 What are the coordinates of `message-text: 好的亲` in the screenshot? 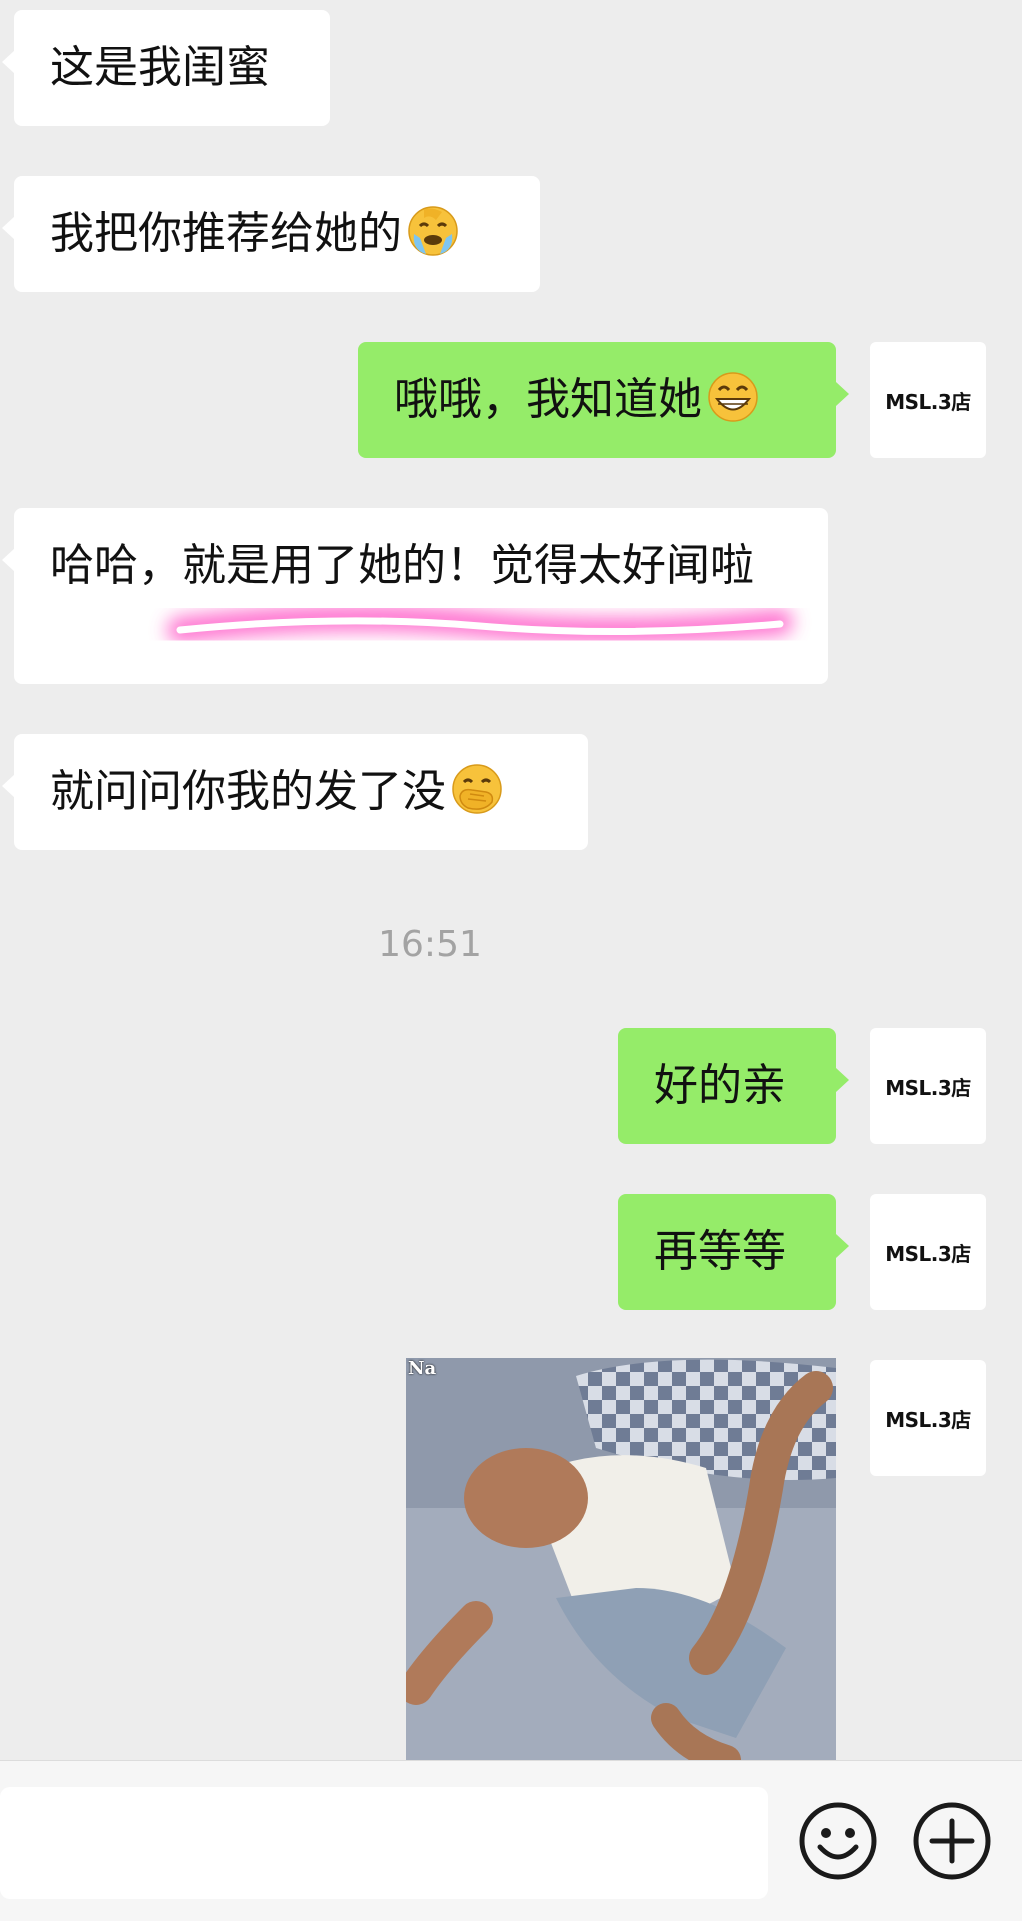 It's located at (720, 1085).